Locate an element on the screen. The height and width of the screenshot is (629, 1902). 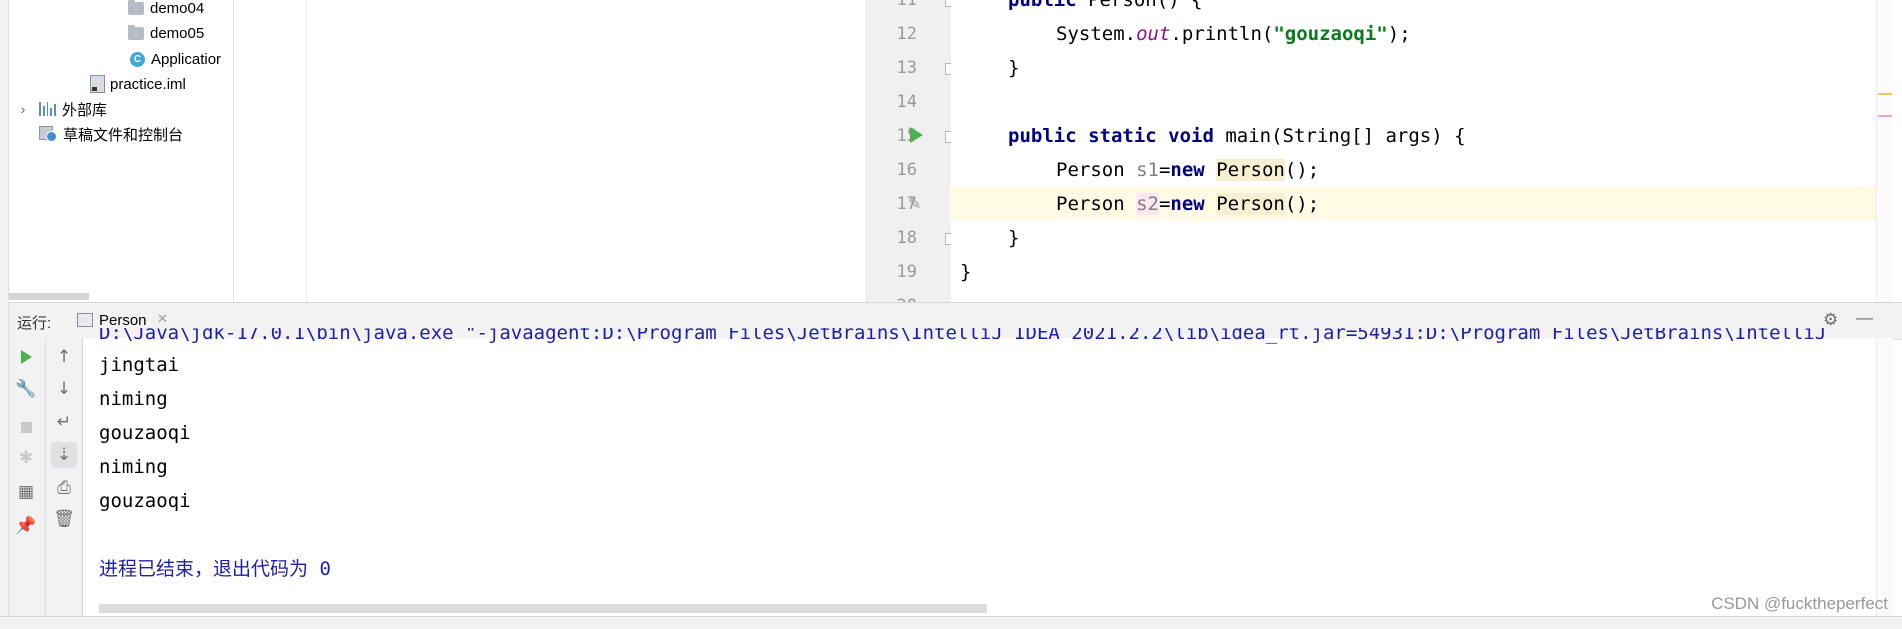
tree-item-demo05: demo05 is located at coordinates (166, 33).